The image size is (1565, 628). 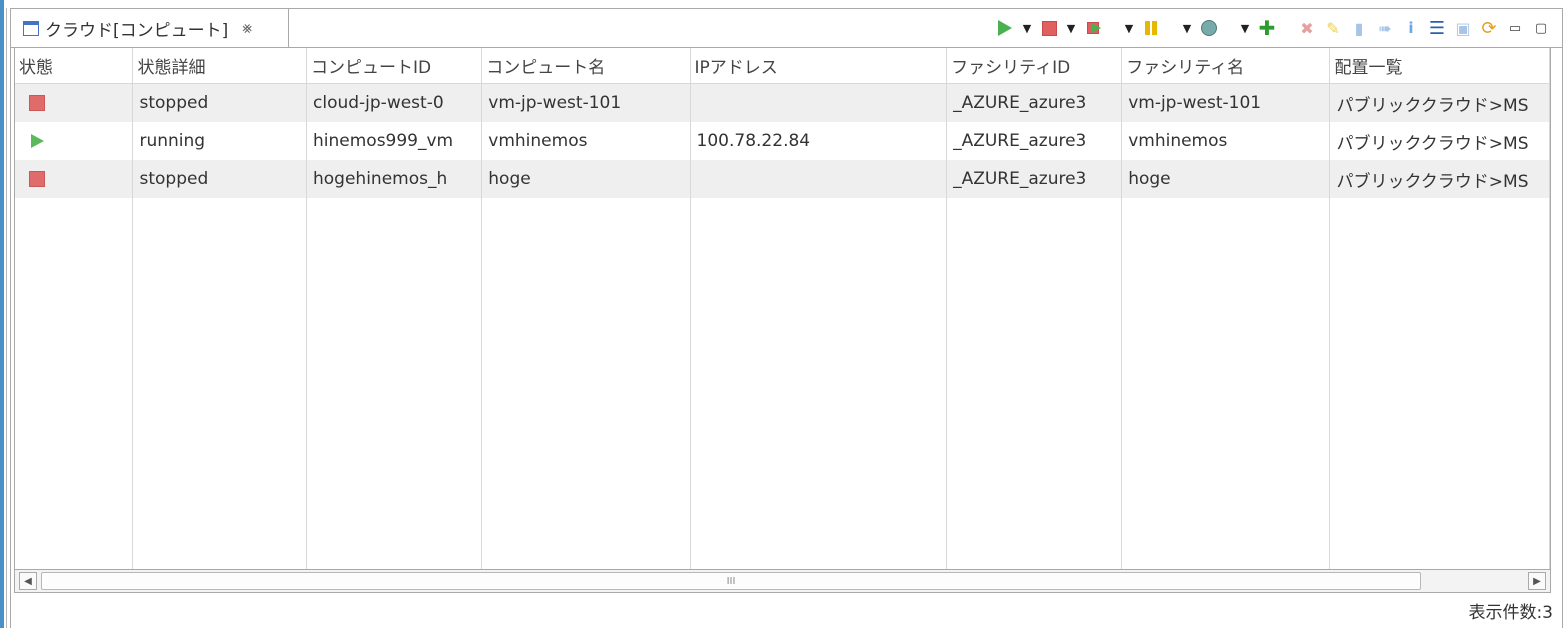 I want to click on tab-cloud-compute: クラウド[コンピュート] ⨳, so click(x=150, y=28).